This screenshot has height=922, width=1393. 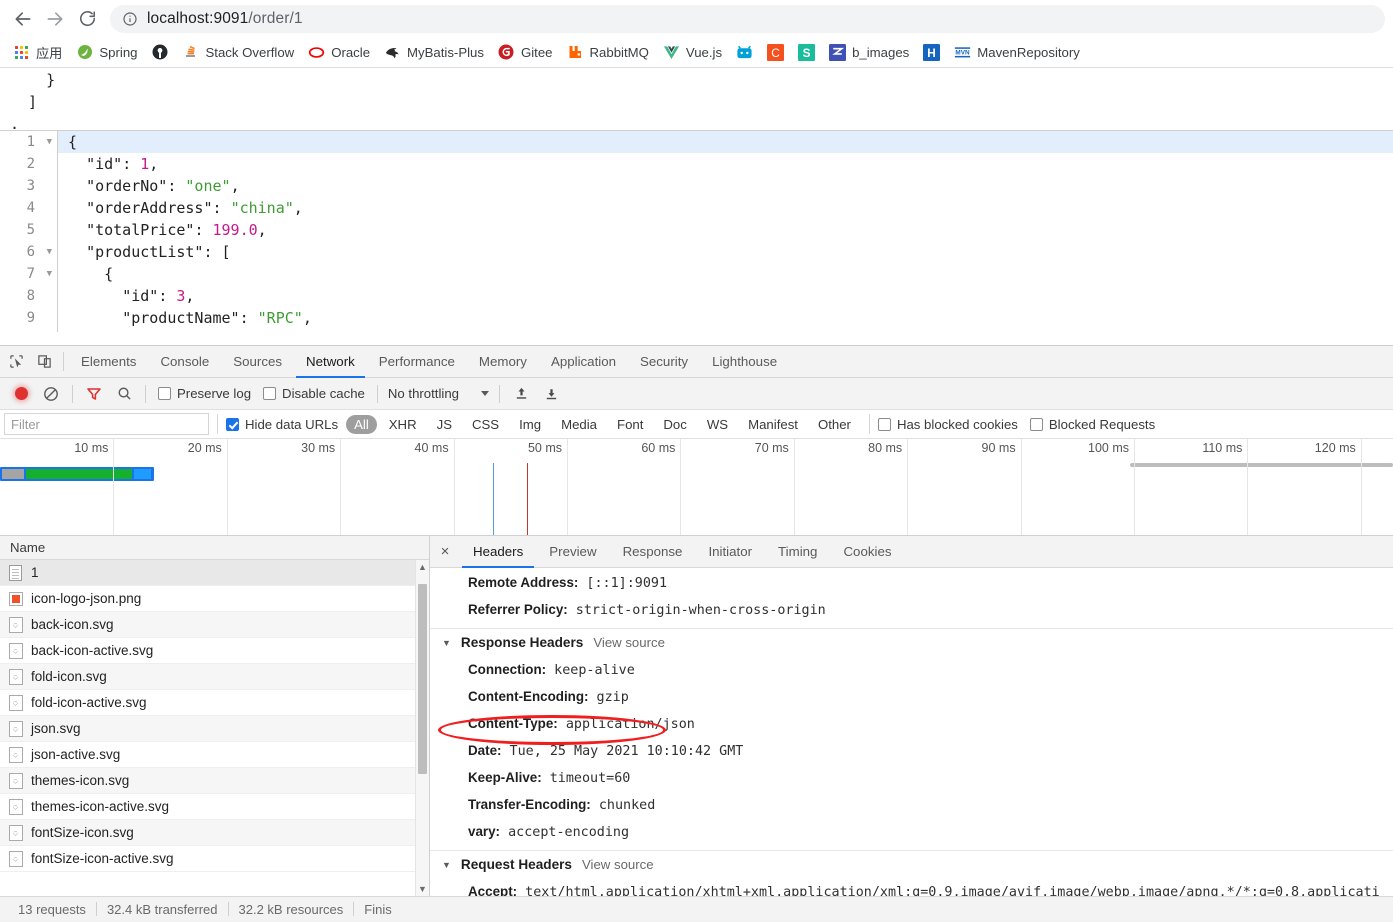 I want to click on overview-scroll-indicator, so click(x=1261, y=465).